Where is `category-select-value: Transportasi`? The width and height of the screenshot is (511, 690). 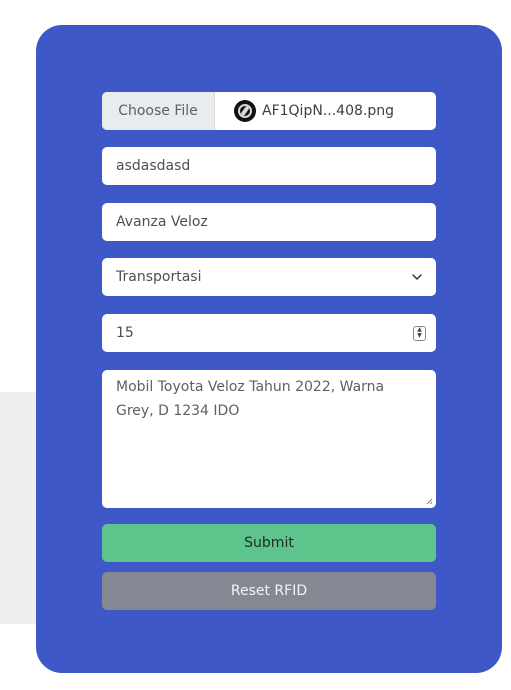
category-select-value: Transportasi is located at coordinates (159, 277).